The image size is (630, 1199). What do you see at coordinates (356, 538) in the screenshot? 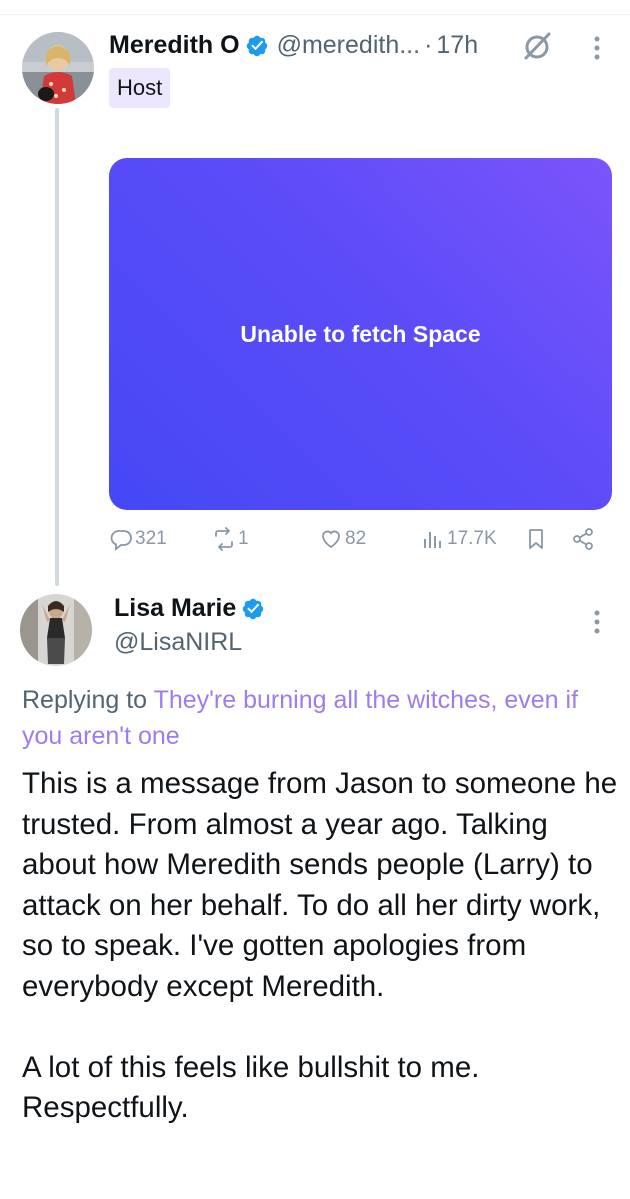
I see `like-count: 82` at bounding box center [356, 538].